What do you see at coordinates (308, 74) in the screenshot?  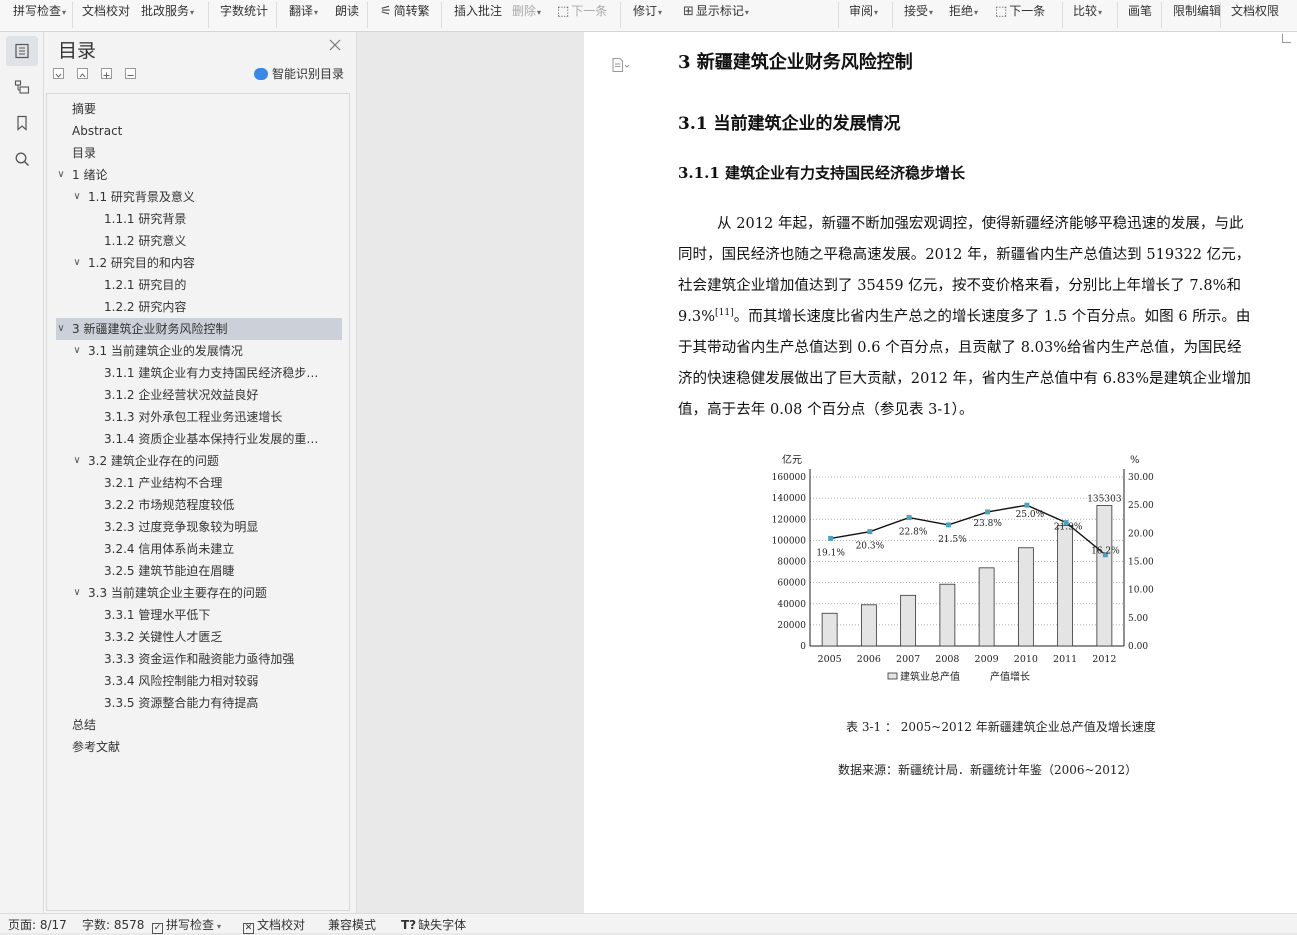 I see `smart-toc-label: 智能识别目录` at bounding box center [308, 74].